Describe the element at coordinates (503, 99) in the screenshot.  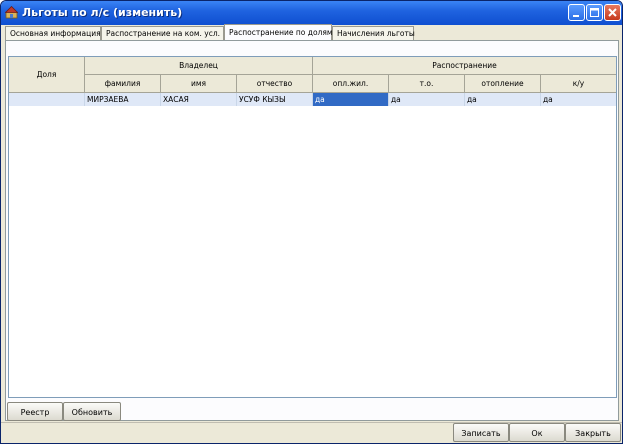
I see `cell-otoplenie: да` at that location.